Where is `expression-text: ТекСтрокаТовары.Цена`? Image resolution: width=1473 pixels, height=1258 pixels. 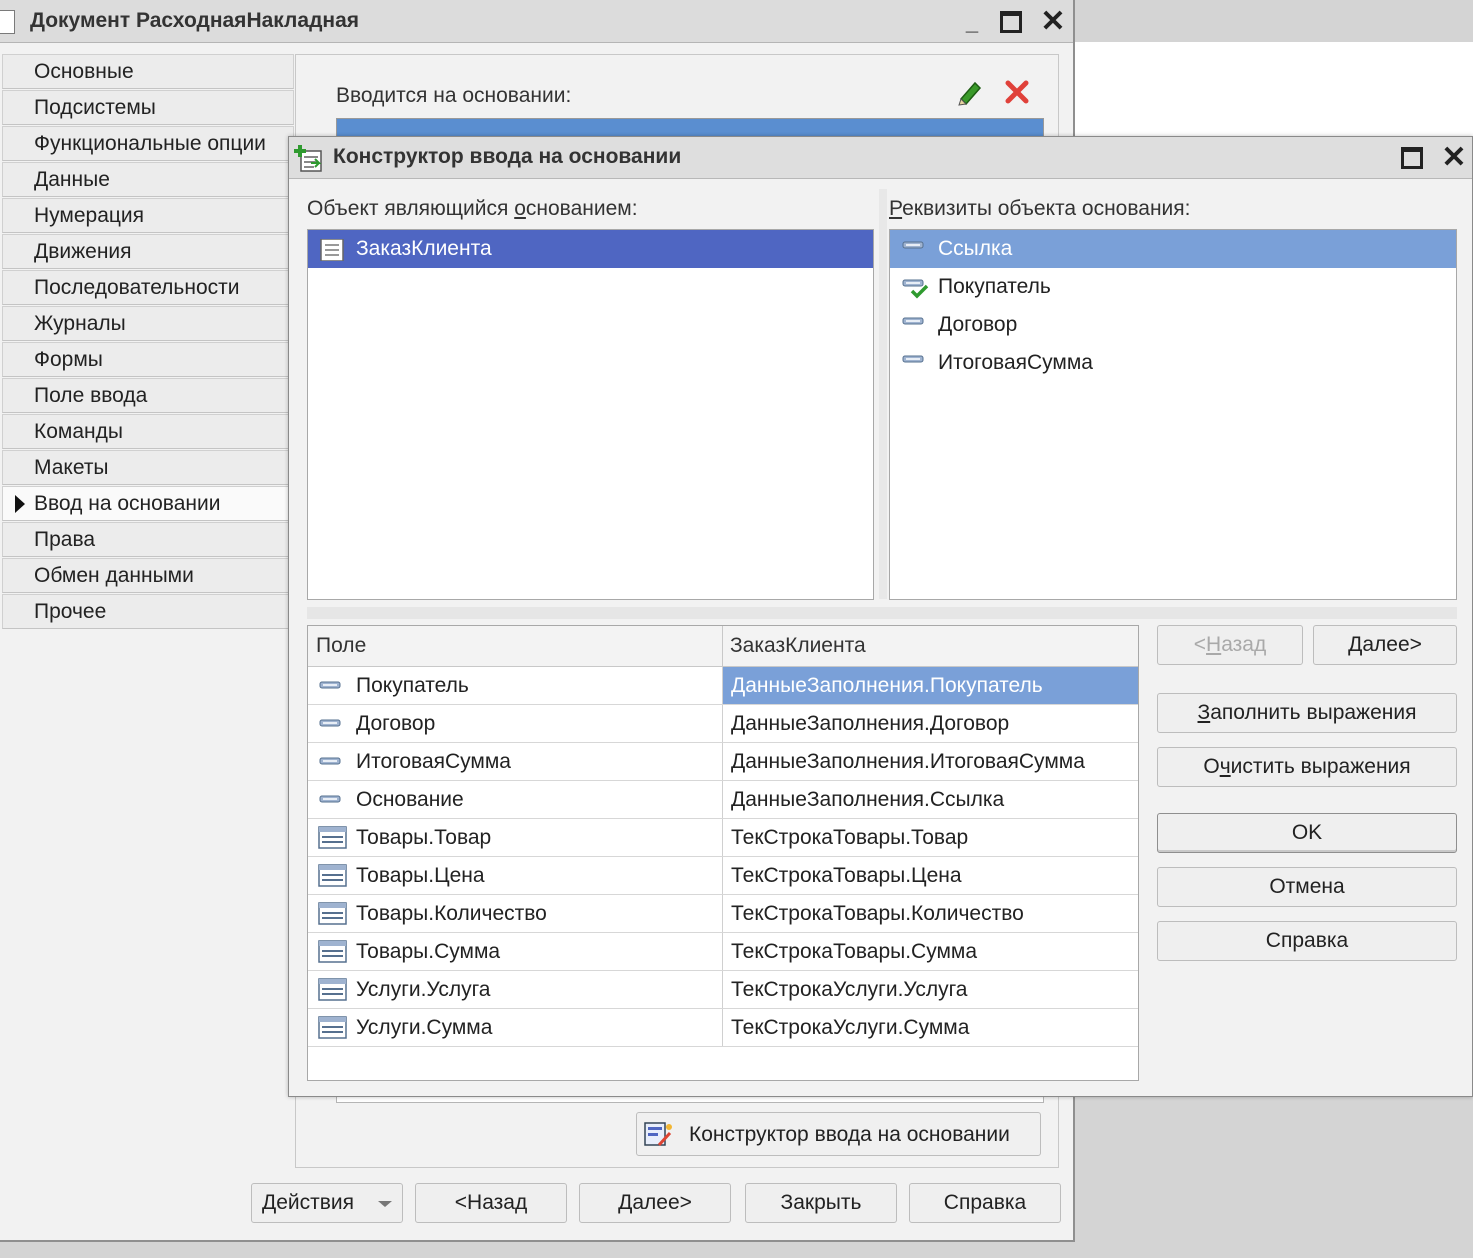 expression-text: ТекСтрокаТовары.Цена is located at coordinates (846, 875).